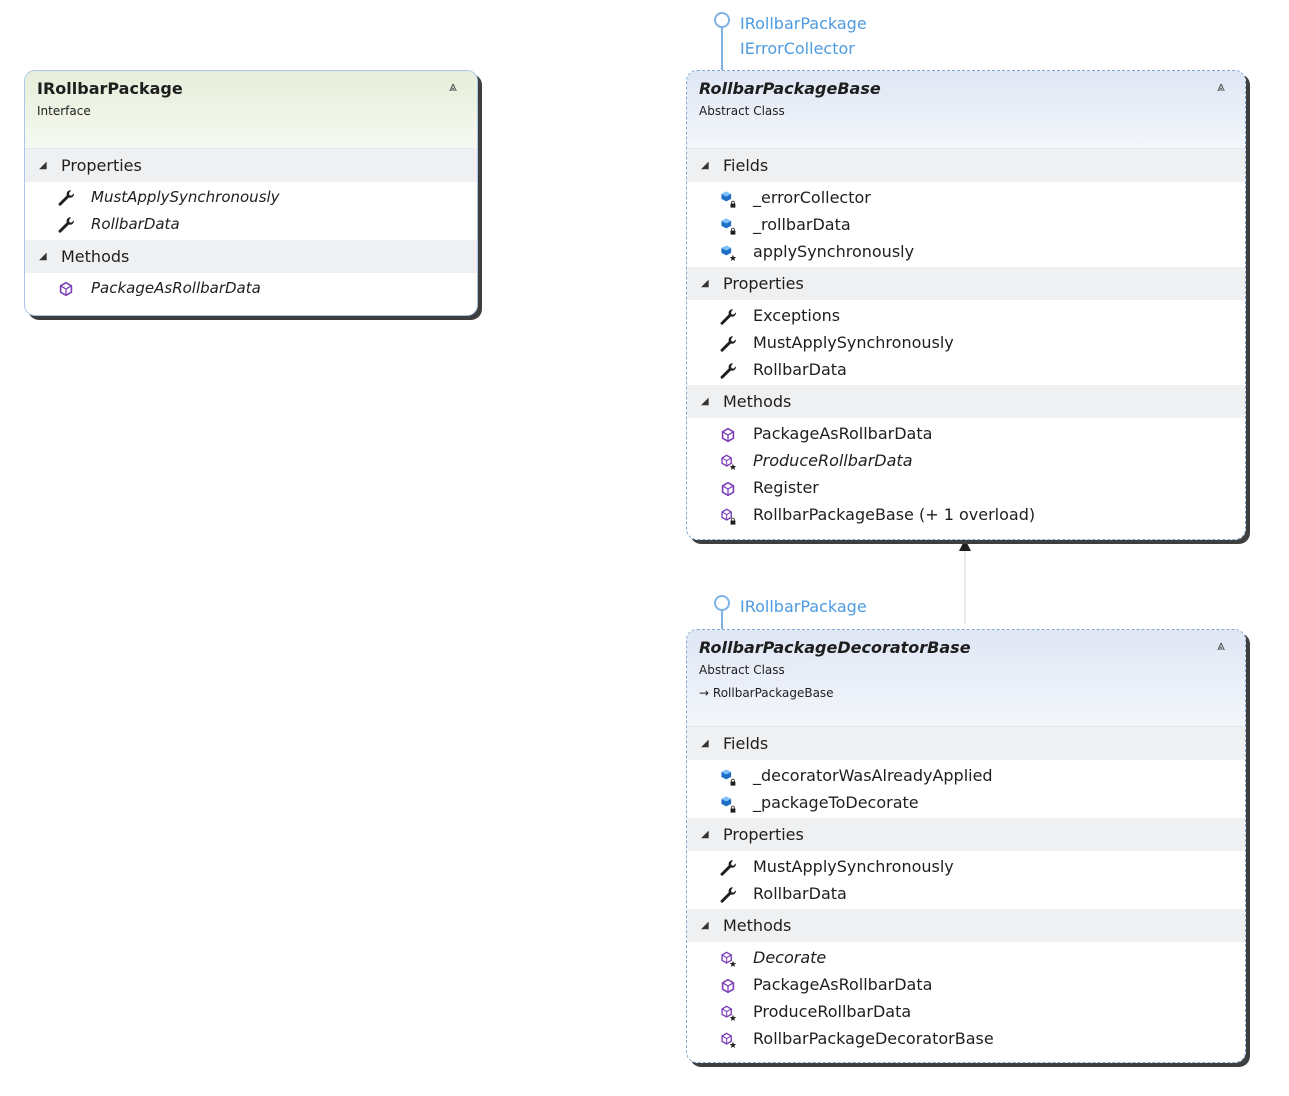 This screenshot has height=1096, width=1289. What do you see at coordinates (966, 802) in the screenshot?
I see `member-row: _packageToDecorate` at bounding box center [966, 802].